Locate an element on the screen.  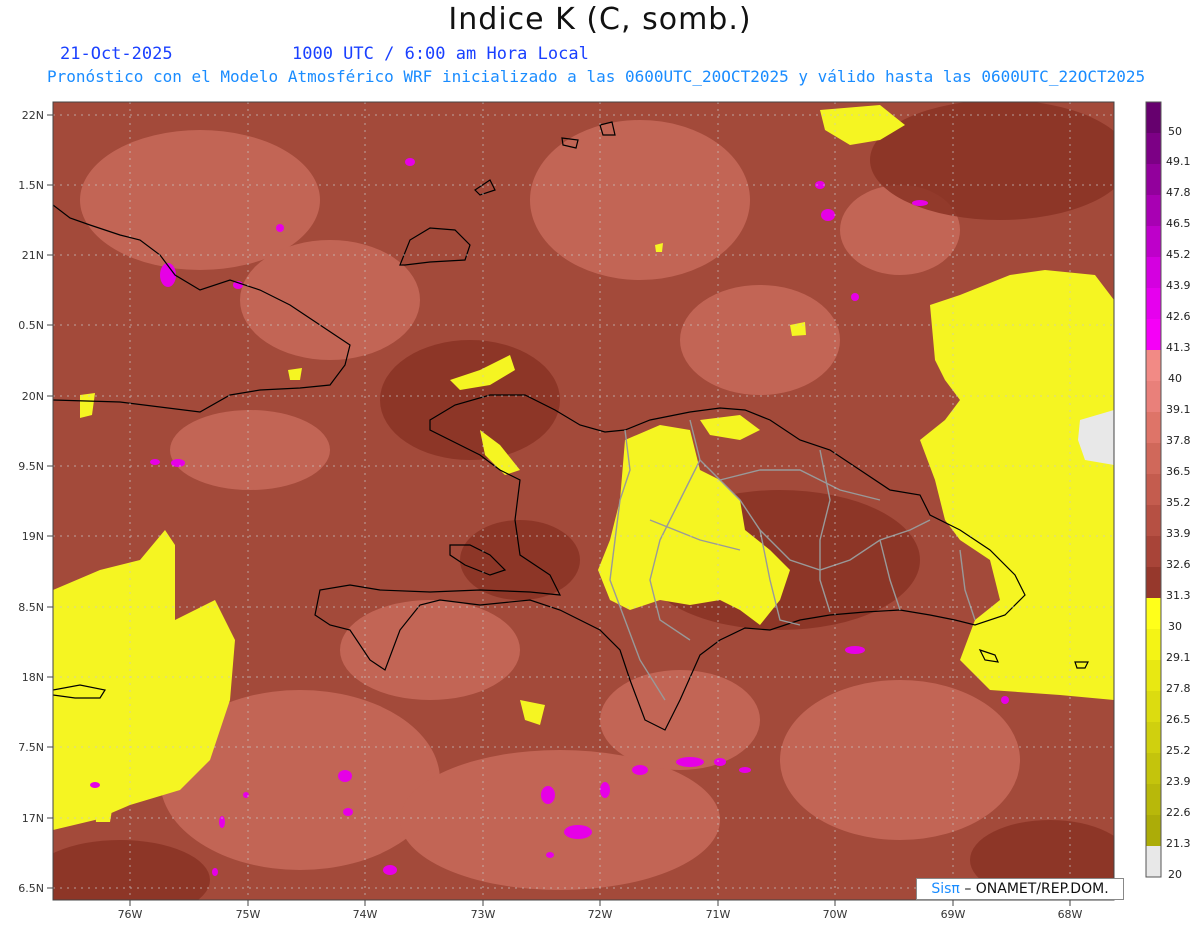
lat-label: 20N is located at coordinates (33, 396).